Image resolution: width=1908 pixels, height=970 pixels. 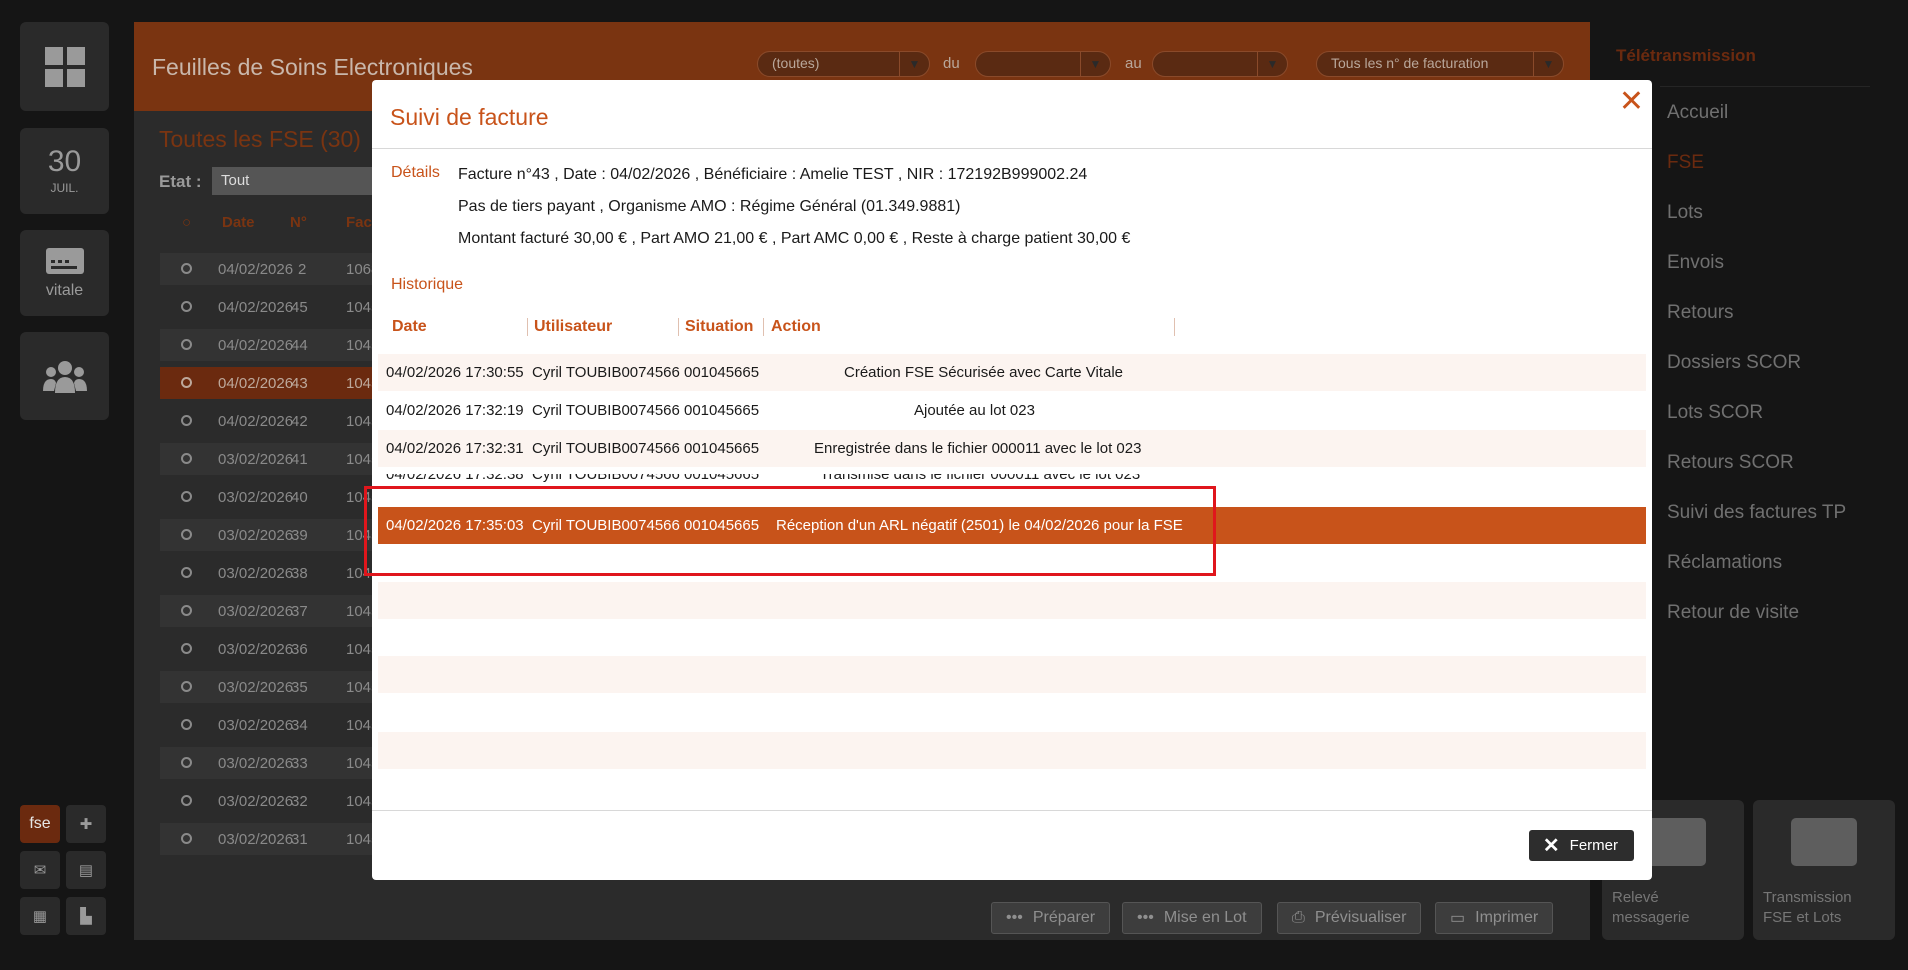 What do you see at coordinates (1133, 63) in the screenshot?
I see `au-label: au` at bounding box center [1133, 63].